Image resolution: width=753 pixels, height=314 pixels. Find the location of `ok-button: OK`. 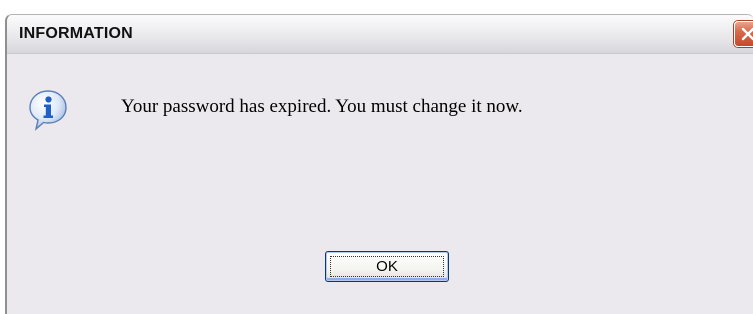

ok-button: OK is located at coordinates (387, 266).